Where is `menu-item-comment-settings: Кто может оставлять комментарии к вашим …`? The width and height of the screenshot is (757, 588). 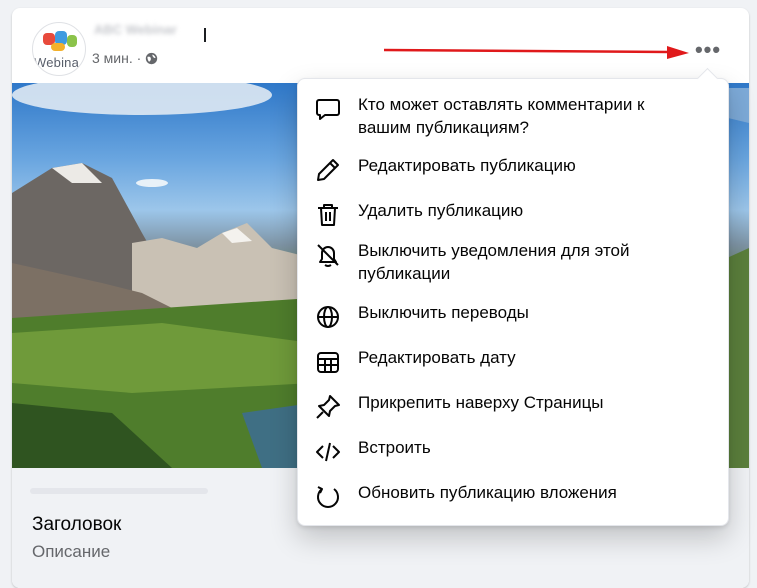
menu-item-comment-settings: Кто может оставлять комментарии к вашим … is located at coordinates (513, 116).